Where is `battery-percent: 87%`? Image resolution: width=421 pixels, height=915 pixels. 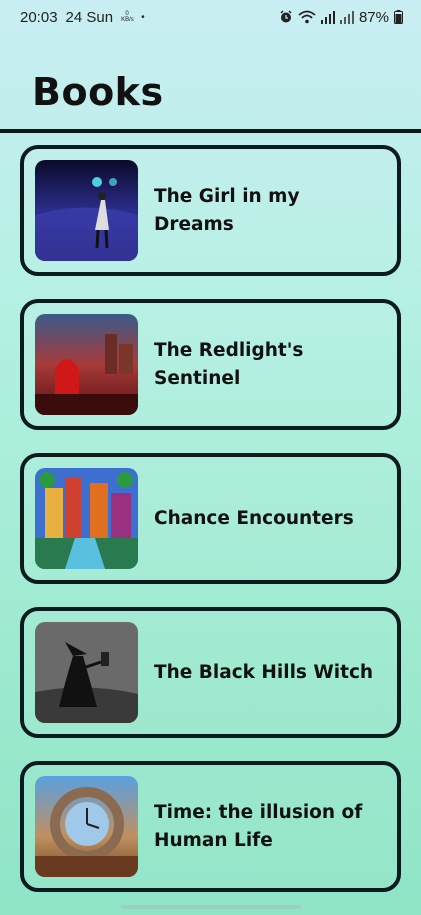
battery-percent: 87% is located at coordinates (373, 17).